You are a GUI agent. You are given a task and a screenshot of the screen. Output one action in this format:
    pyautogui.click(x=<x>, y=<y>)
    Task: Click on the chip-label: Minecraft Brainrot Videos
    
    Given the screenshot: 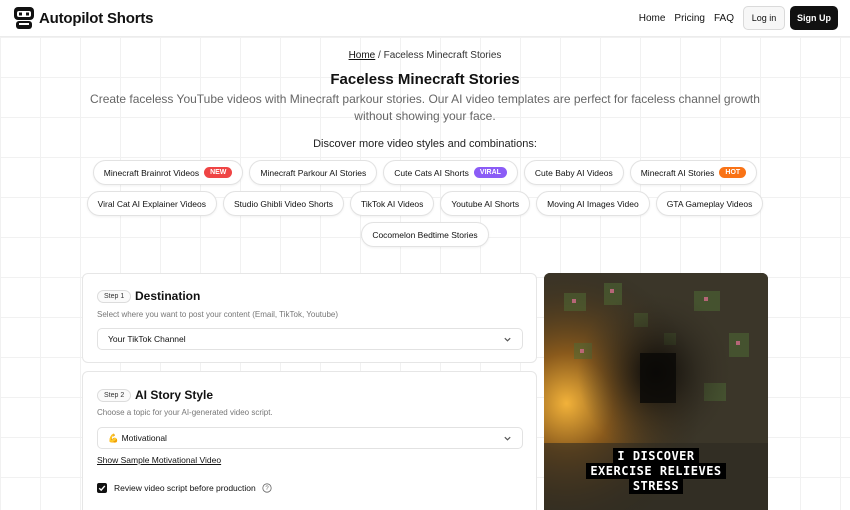 What is the action you would take?
    pyautogui.click(x=151, y=172)
    